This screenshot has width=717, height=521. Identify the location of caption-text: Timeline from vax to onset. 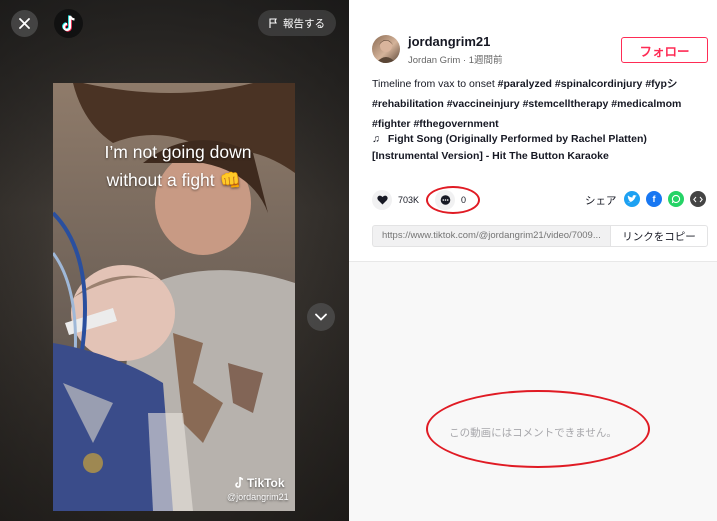
(433, 84).